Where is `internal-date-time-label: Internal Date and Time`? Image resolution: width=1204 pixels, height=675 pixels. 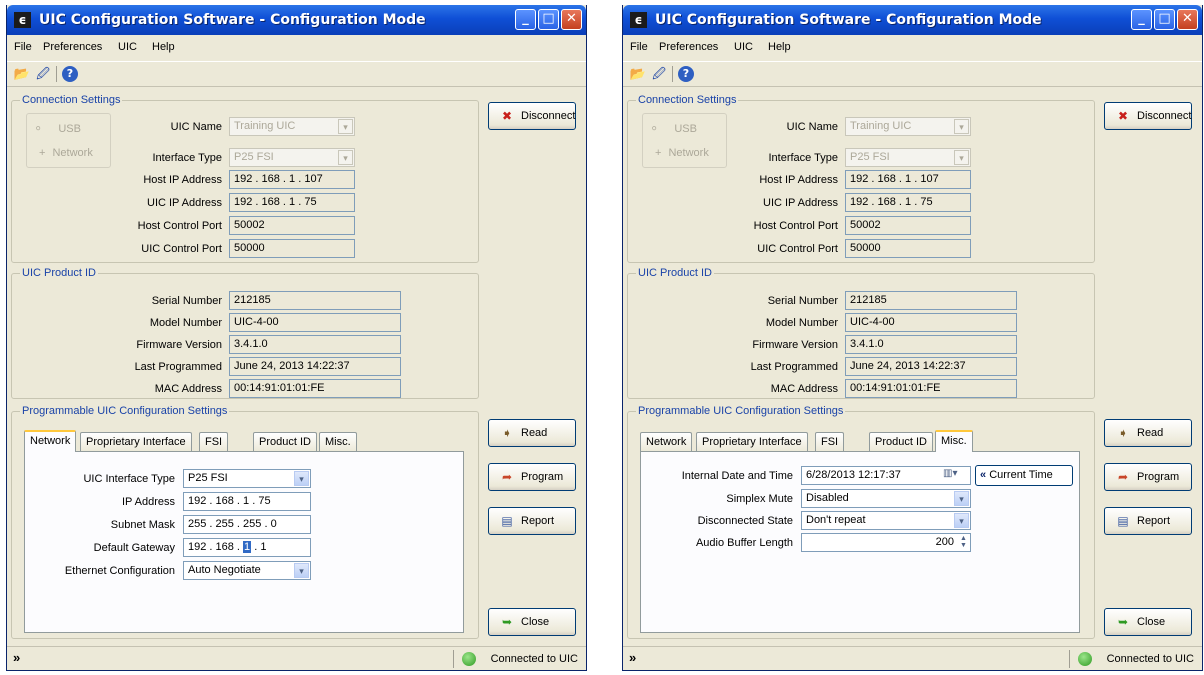 internal-date-time-label: Internal Date and Time is located at coordinates (737, 476).